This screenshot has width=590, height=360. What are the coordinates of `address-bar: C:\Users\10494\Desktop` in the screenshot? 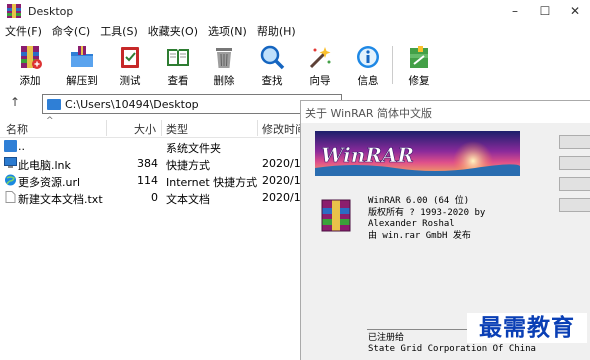 It's located at (192, 104).